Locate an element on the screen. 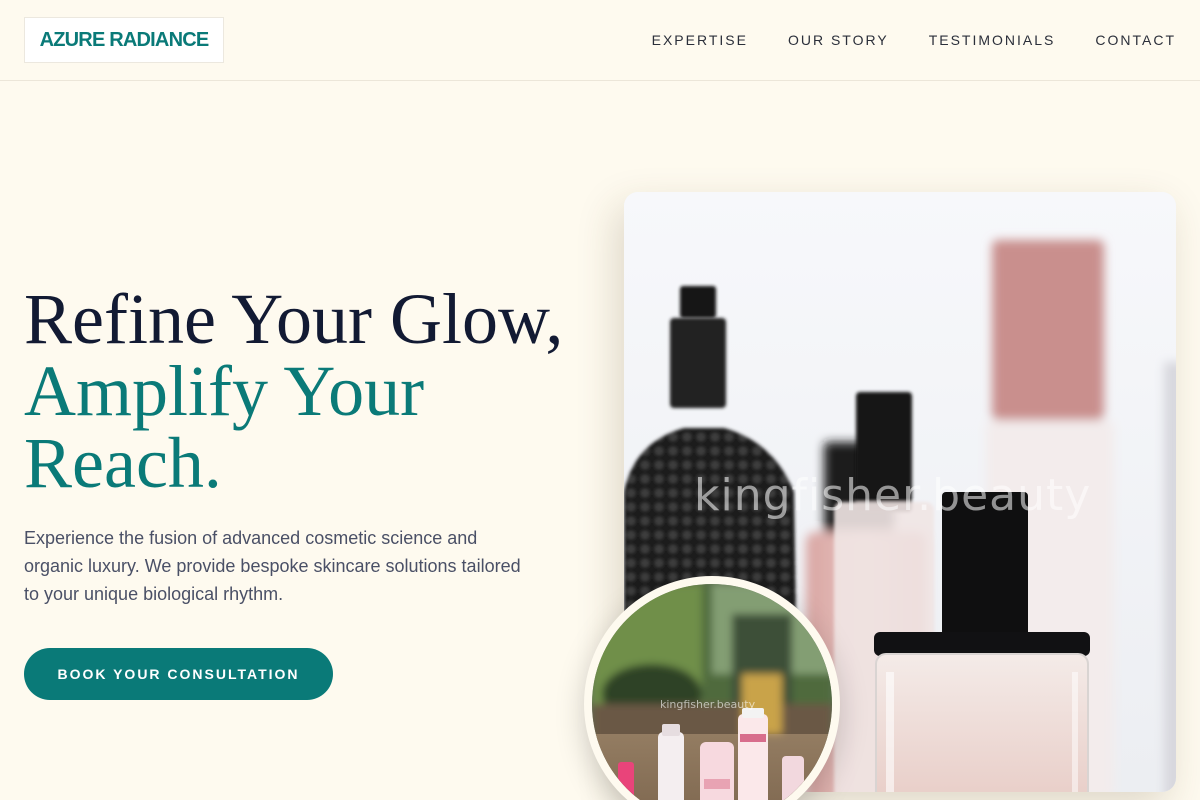 This screenshot has width=1200, height=800. inset-image-frame: kingfisher.beauty is located at coordinates (712, 692).